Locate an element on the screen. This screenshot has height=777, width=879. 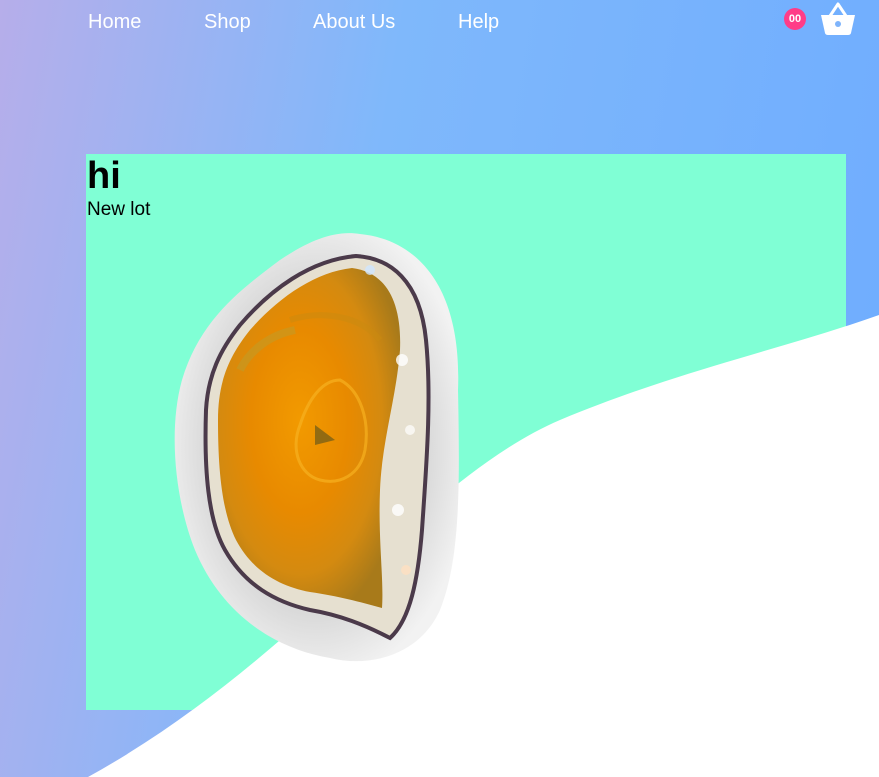
card-title: hi is located at coordinates (104, 176).